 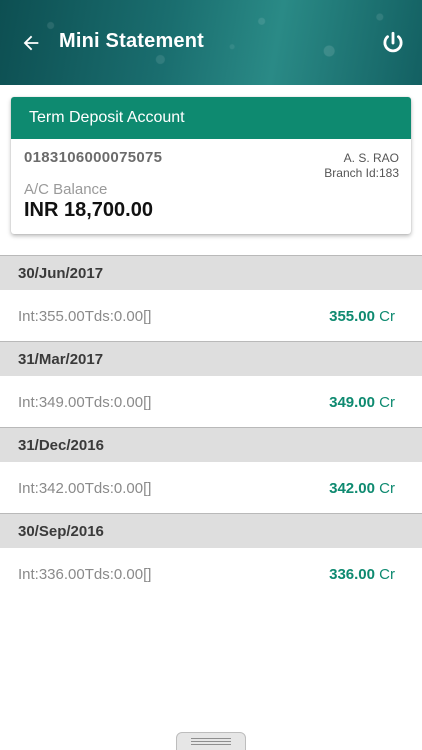 I want to click on power-icon, so click(x=393, y=42).